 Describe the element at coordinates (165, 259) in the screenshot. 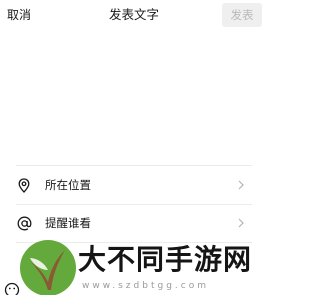

I see `watermark-title: 大不同手游网` at that location.